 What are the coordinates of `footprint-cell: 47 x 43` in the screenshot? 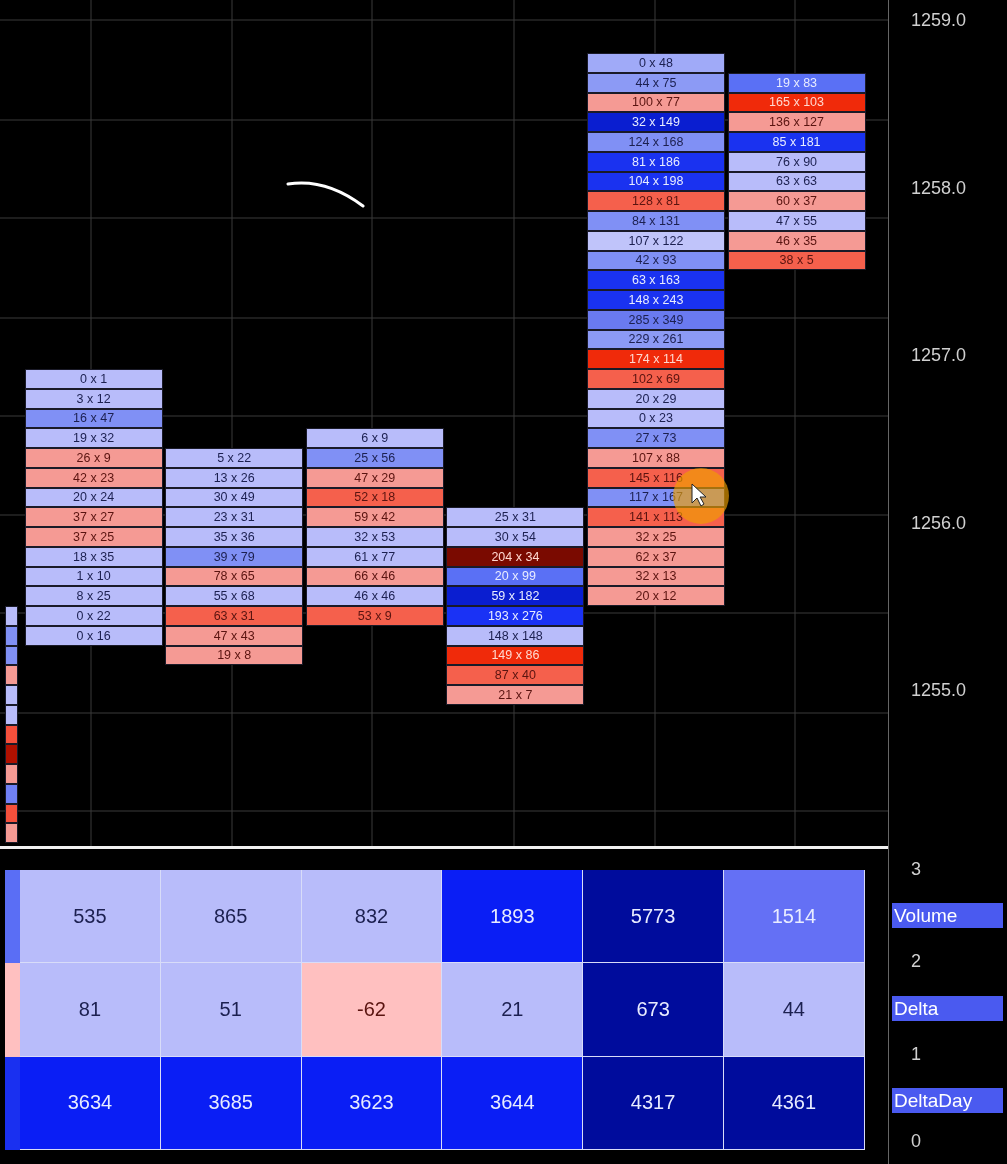 It's located at (234, 635).